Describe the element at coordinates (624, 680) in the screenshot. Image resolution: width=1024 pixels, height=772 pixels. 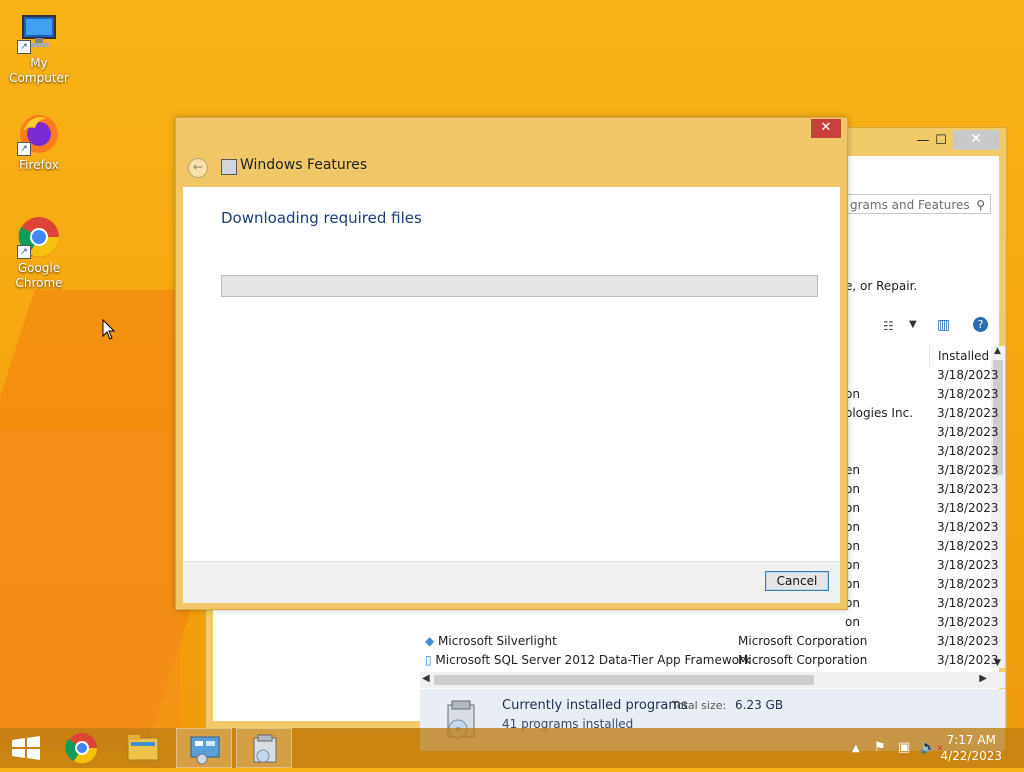
I see `scrollbar-thumb` at that location.